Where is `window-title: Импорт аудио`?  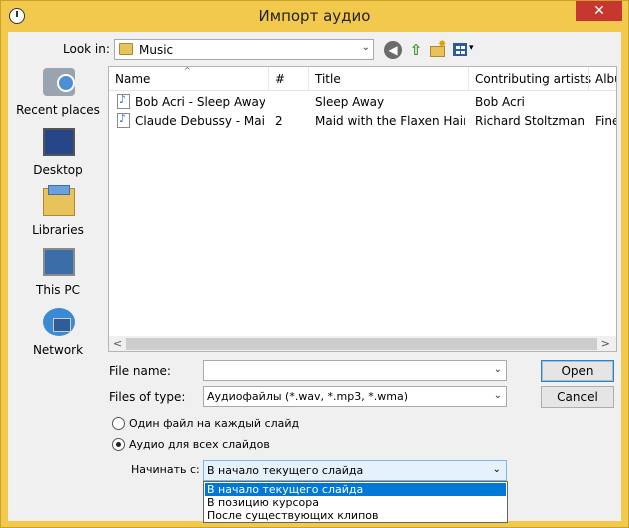 window-title: Импорт аудио is located at coordinates (314, 16).